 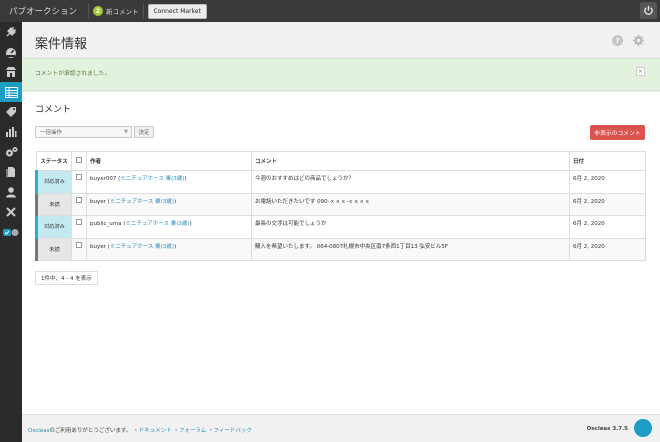 I want to click on bar-chart-icon, so click(x=11, y=132).